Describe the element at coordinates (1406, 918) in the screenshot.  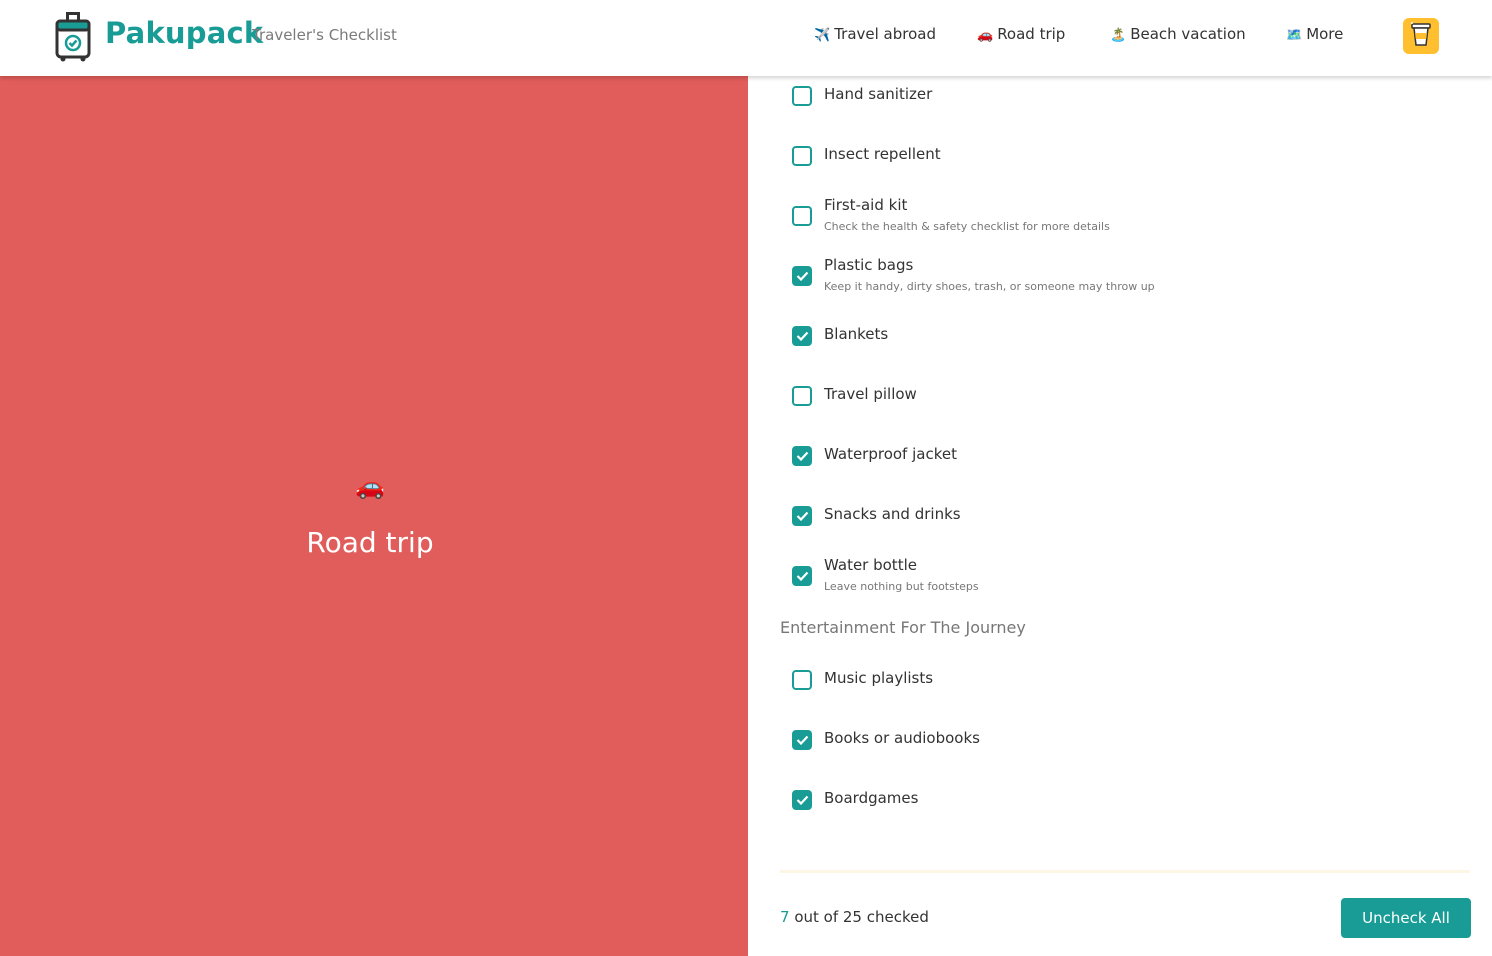
I see `uncheck-all-button: Uncheck All` at that location.